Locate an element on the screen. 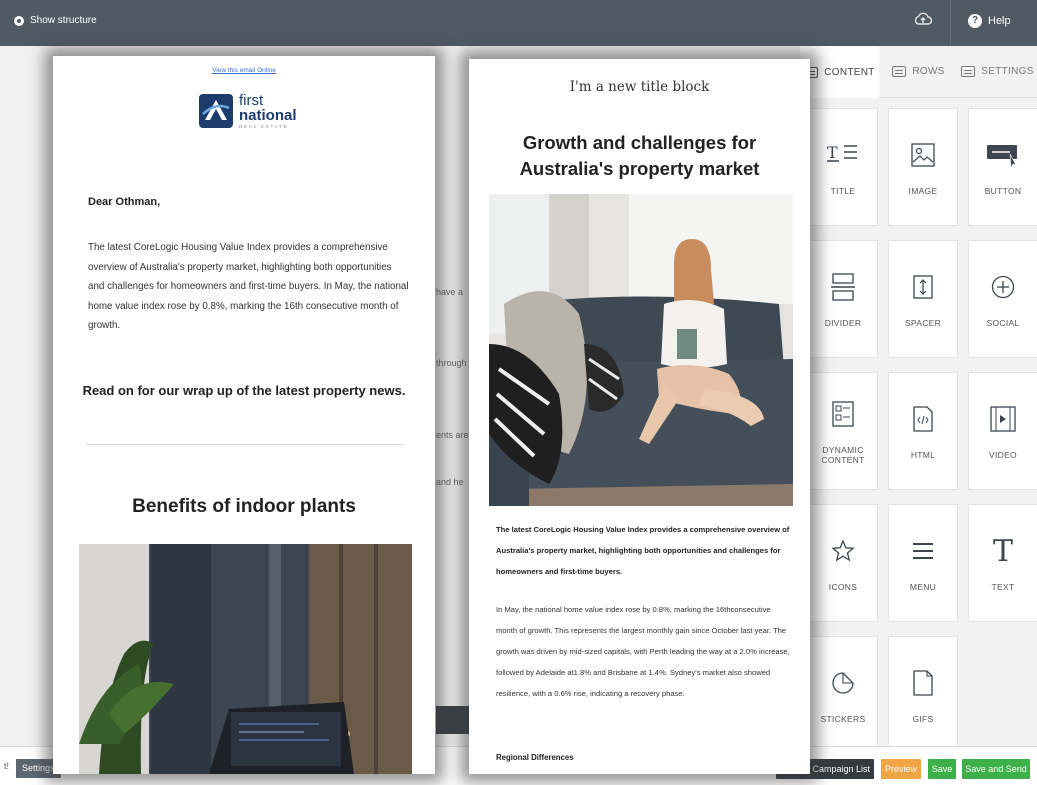 This screenshot has height=785, width=1037. block-label: GIFS is located at coordinates (923, 719).